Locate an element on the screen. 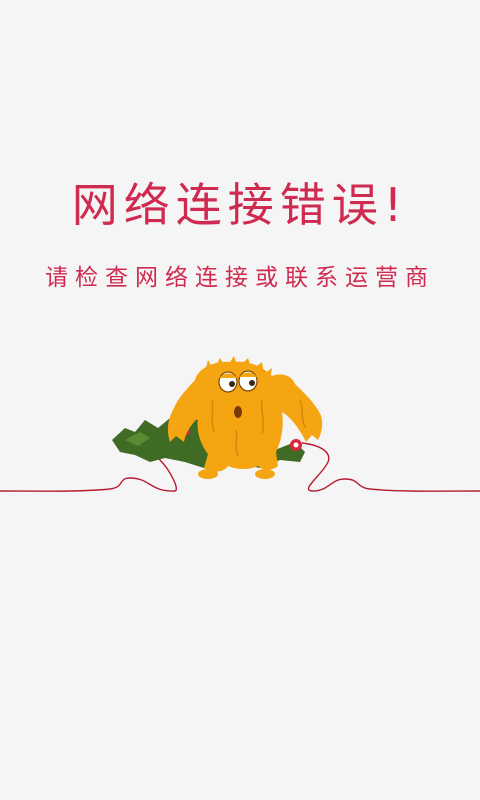  error-subtitle: 请检查网络连接或联系运营商 is located at coordinates (240, 278).